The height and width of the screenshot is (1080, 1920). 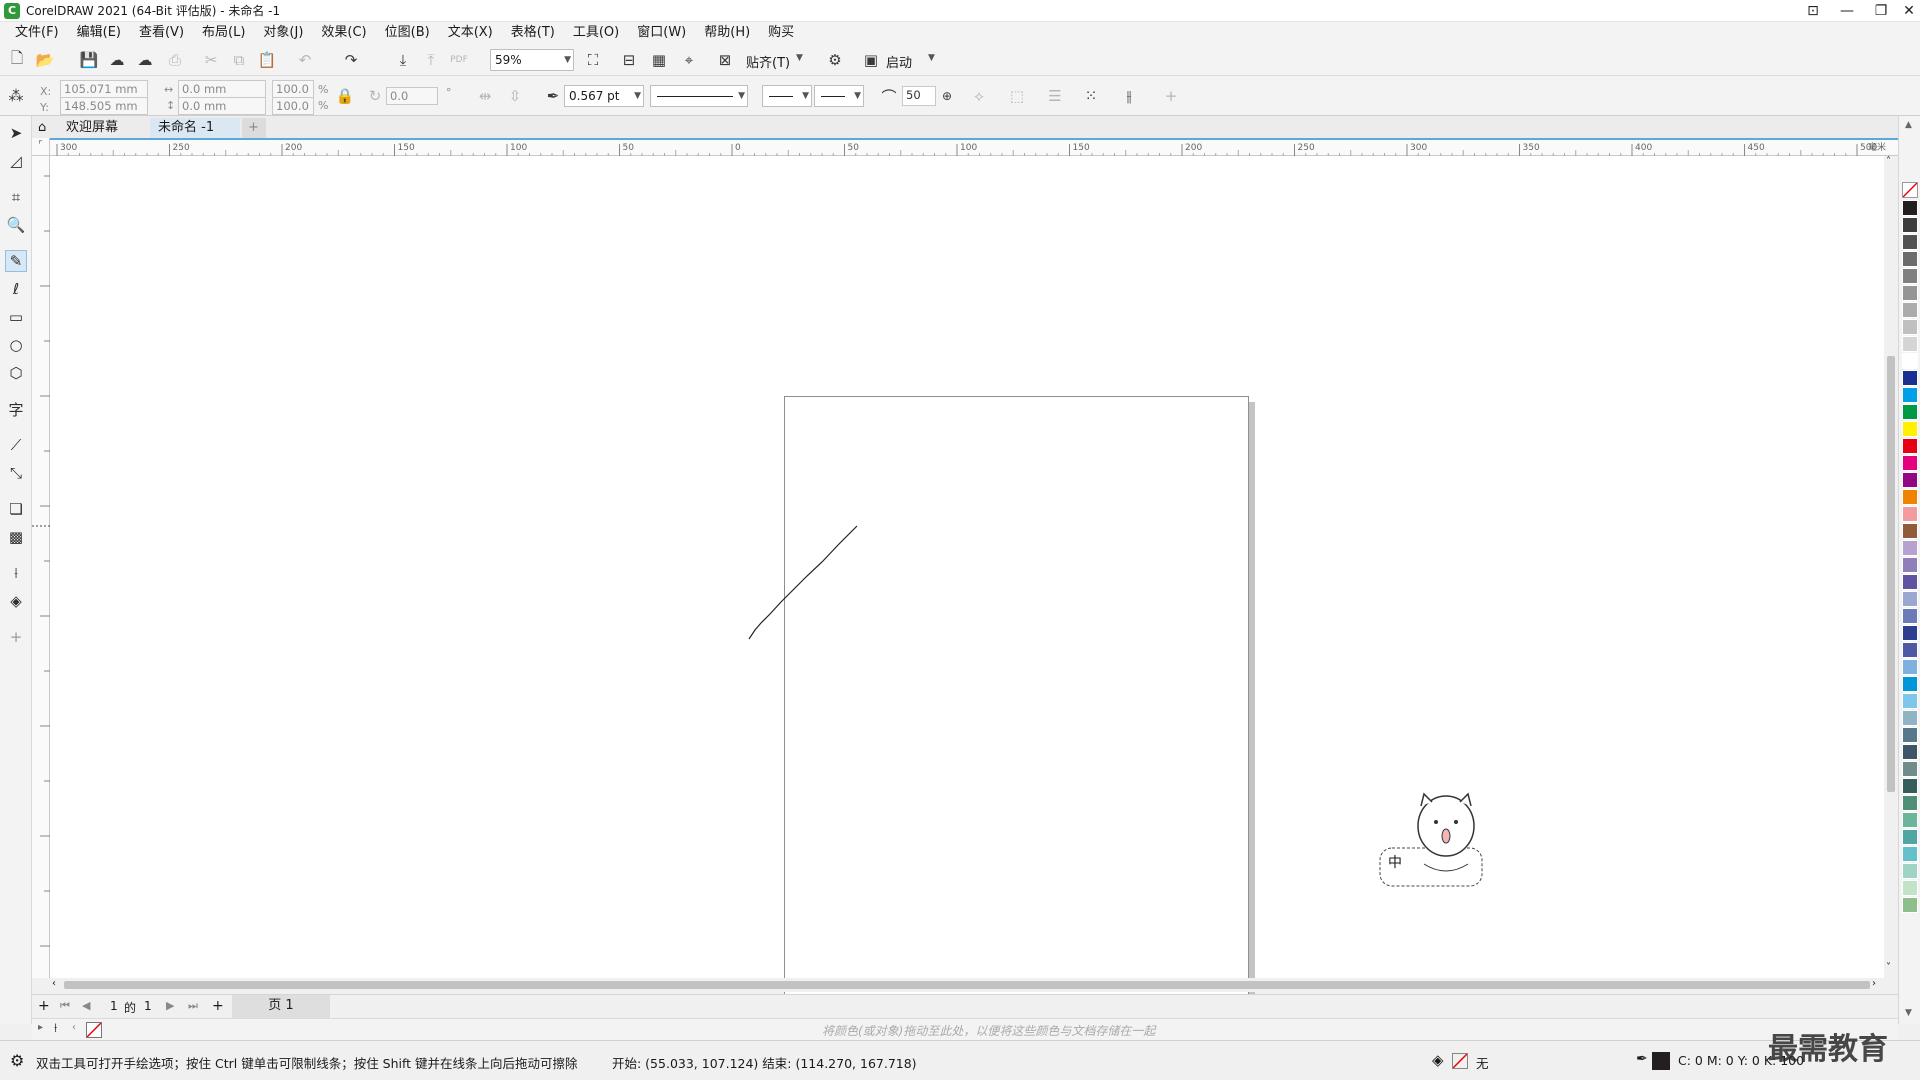 What do you see at coordinates (46, 128) in the screenshot?
I see `home-icon: ⌂` at bounding box center [46, 128].